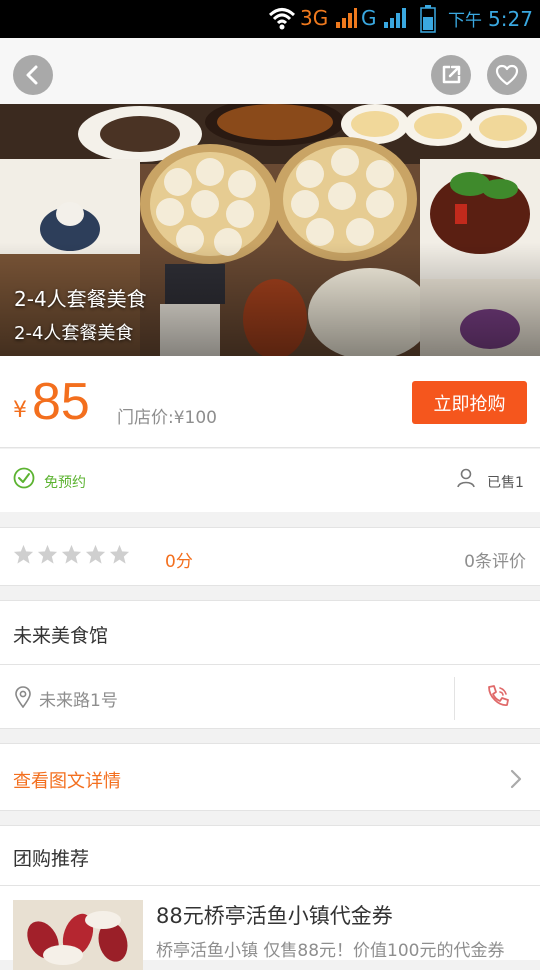  Describe the element at coordinates (282, 20) in the screenshot. I see `wifi-icon` at that location.